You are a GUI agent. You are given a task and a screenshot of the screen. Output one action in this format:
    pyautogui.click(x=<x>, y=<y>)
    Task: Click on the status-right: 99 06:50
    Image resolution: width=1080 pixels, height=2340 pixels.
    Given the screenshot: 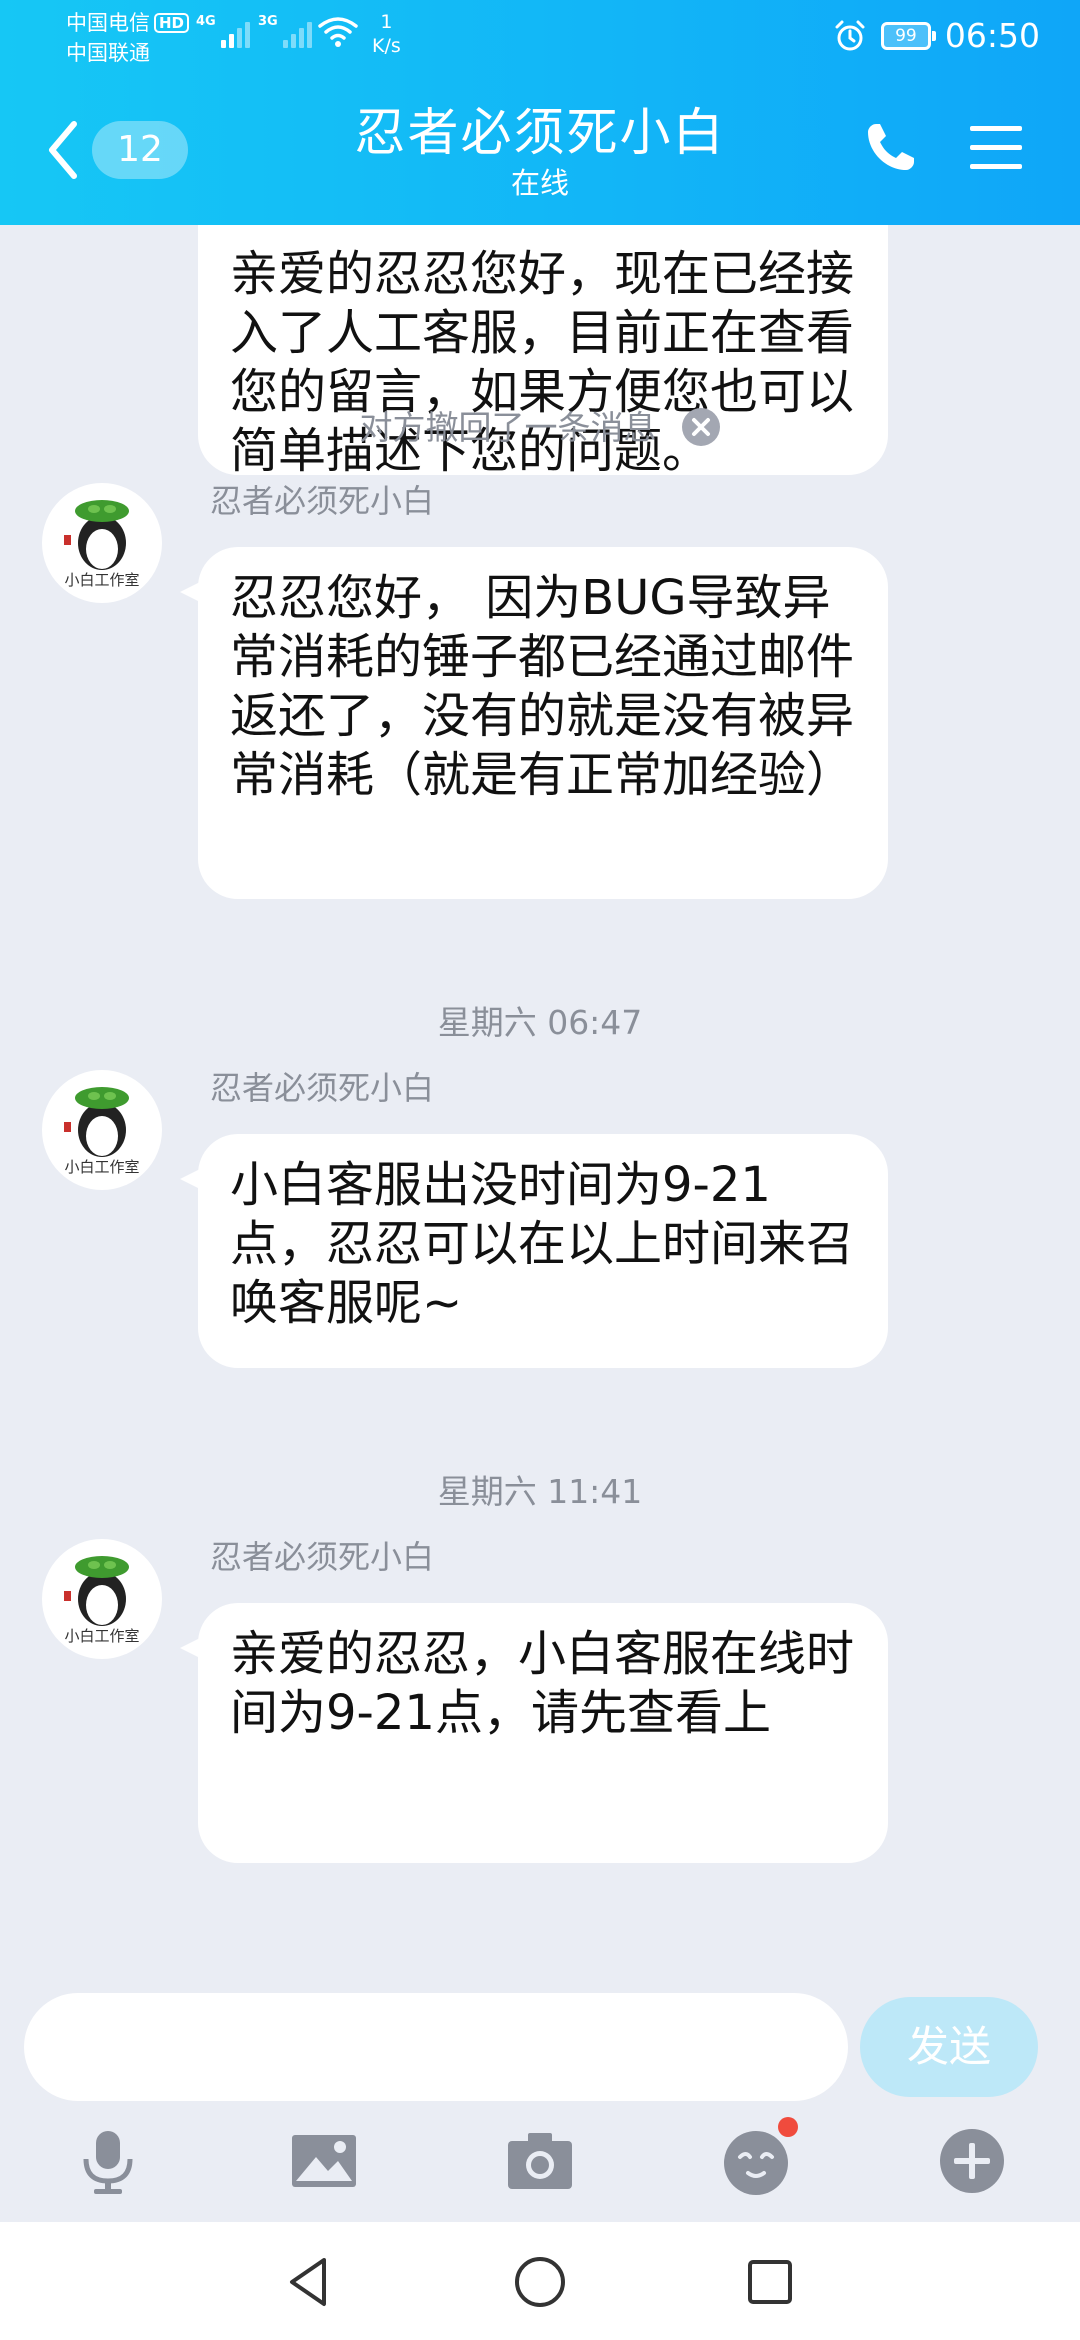 What is the action you would take?
    pyautogui.click(x=936, y=35)
    